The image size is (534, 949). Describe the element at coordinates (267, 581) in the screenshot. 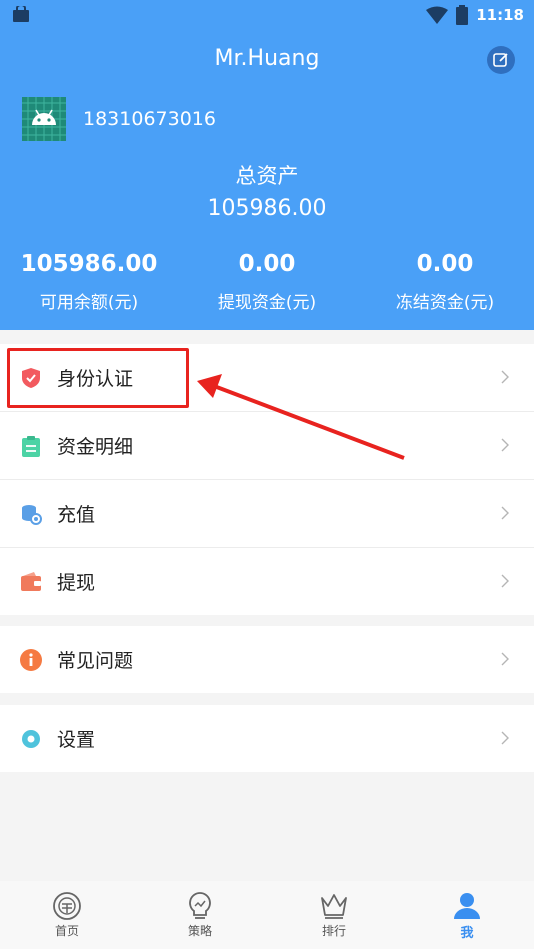

I see `menu-item-withdraw: 提现` at that location.